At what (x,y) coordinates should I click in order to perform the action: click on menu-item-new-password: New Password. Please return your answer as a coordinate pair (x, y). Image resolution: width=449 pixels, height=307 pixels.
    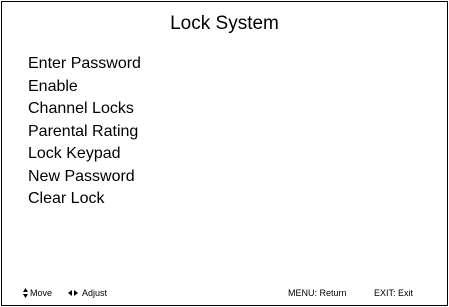
    Looking at the image, I should click on (84, 177).